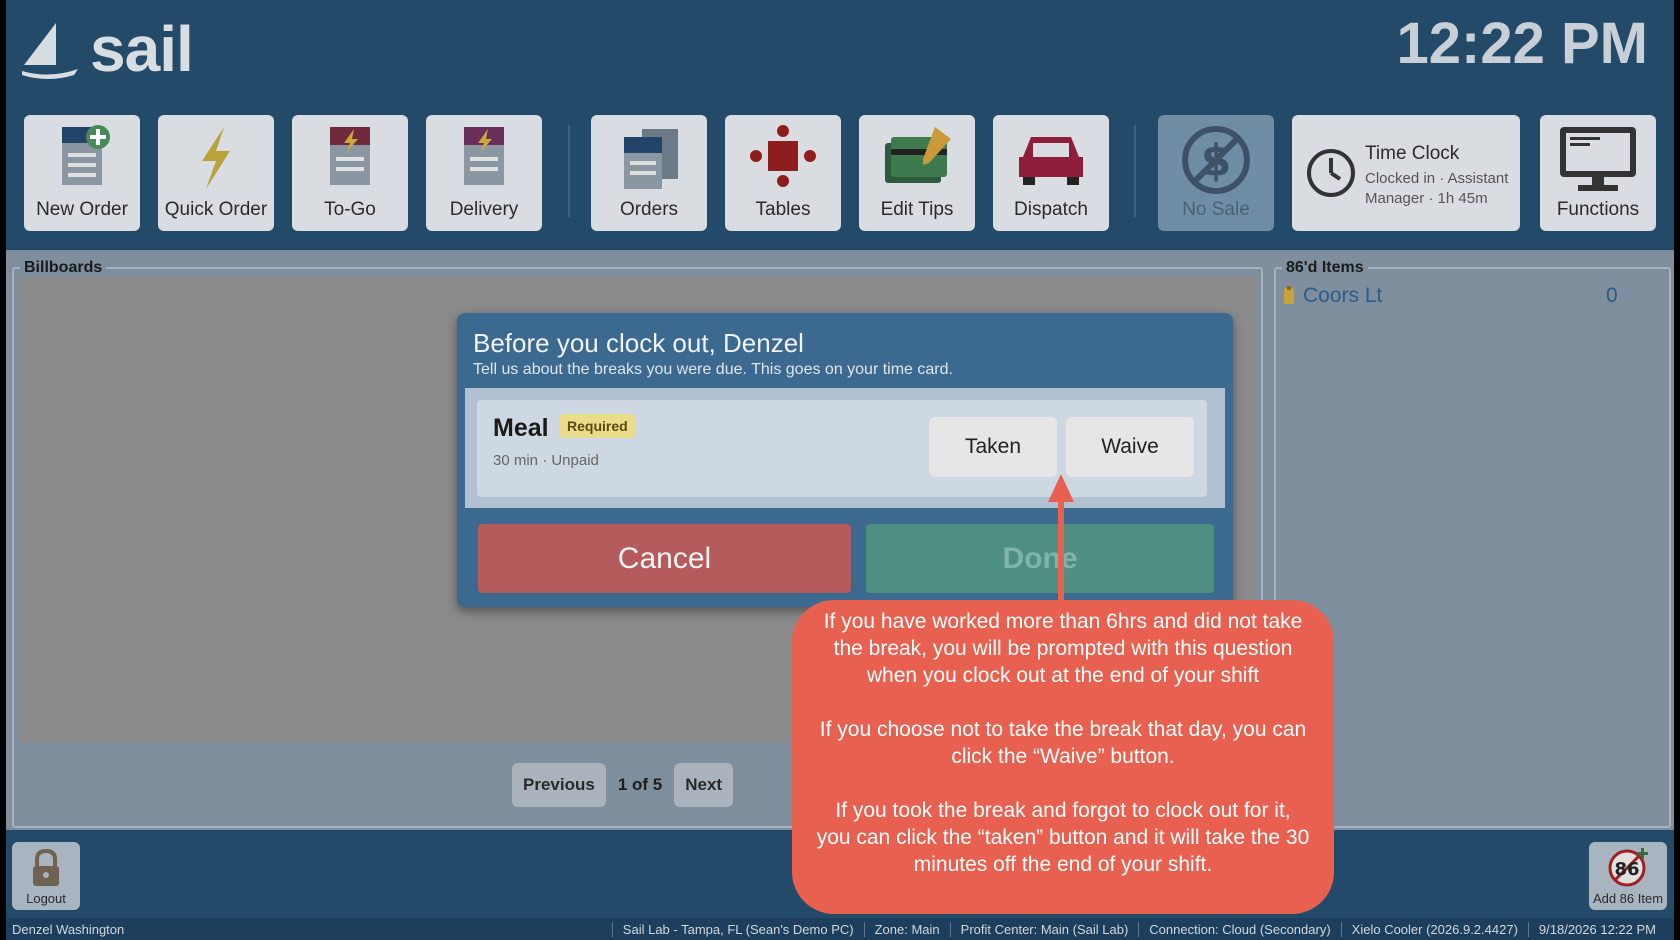 The width and height of the screenshot is (1680, 940). I want to click on header-clock: 12:22 PM, so click(1522, 43).